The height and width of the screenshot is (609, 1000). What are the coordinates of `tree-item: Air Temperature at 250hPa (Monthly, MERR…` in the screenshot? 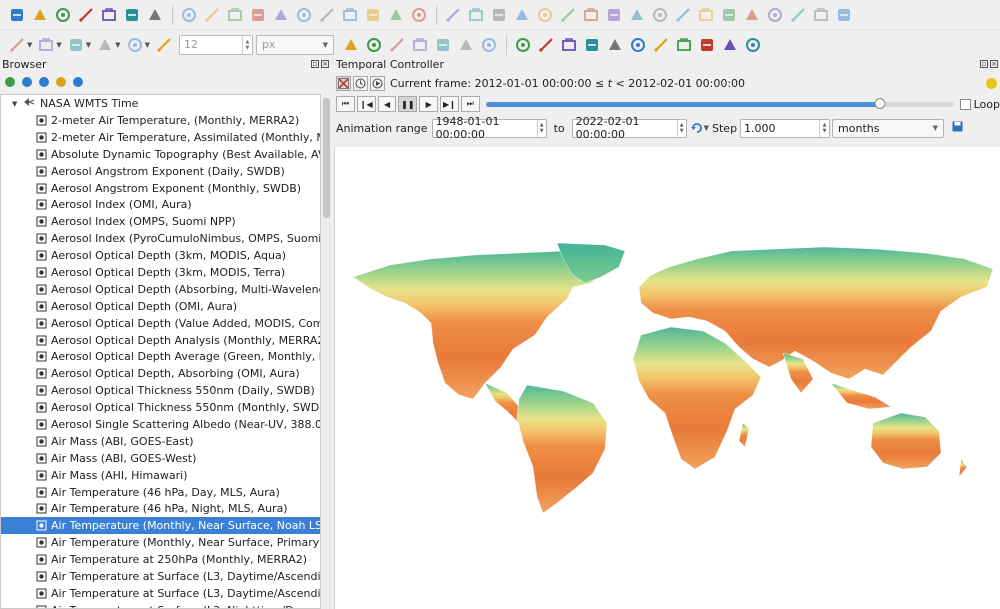 It's located at (160, 559).